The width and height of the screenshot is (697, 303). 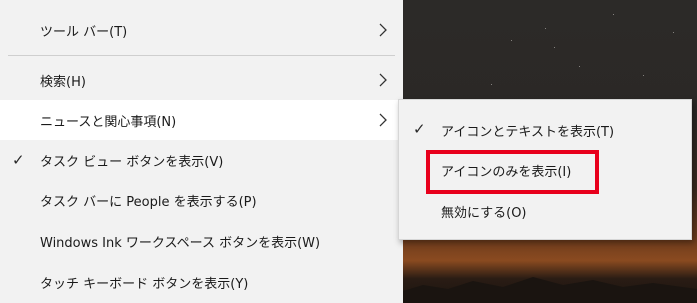 I want to click on menu-item-toolbar: ツール バー(T), so click(x=201, y=30).